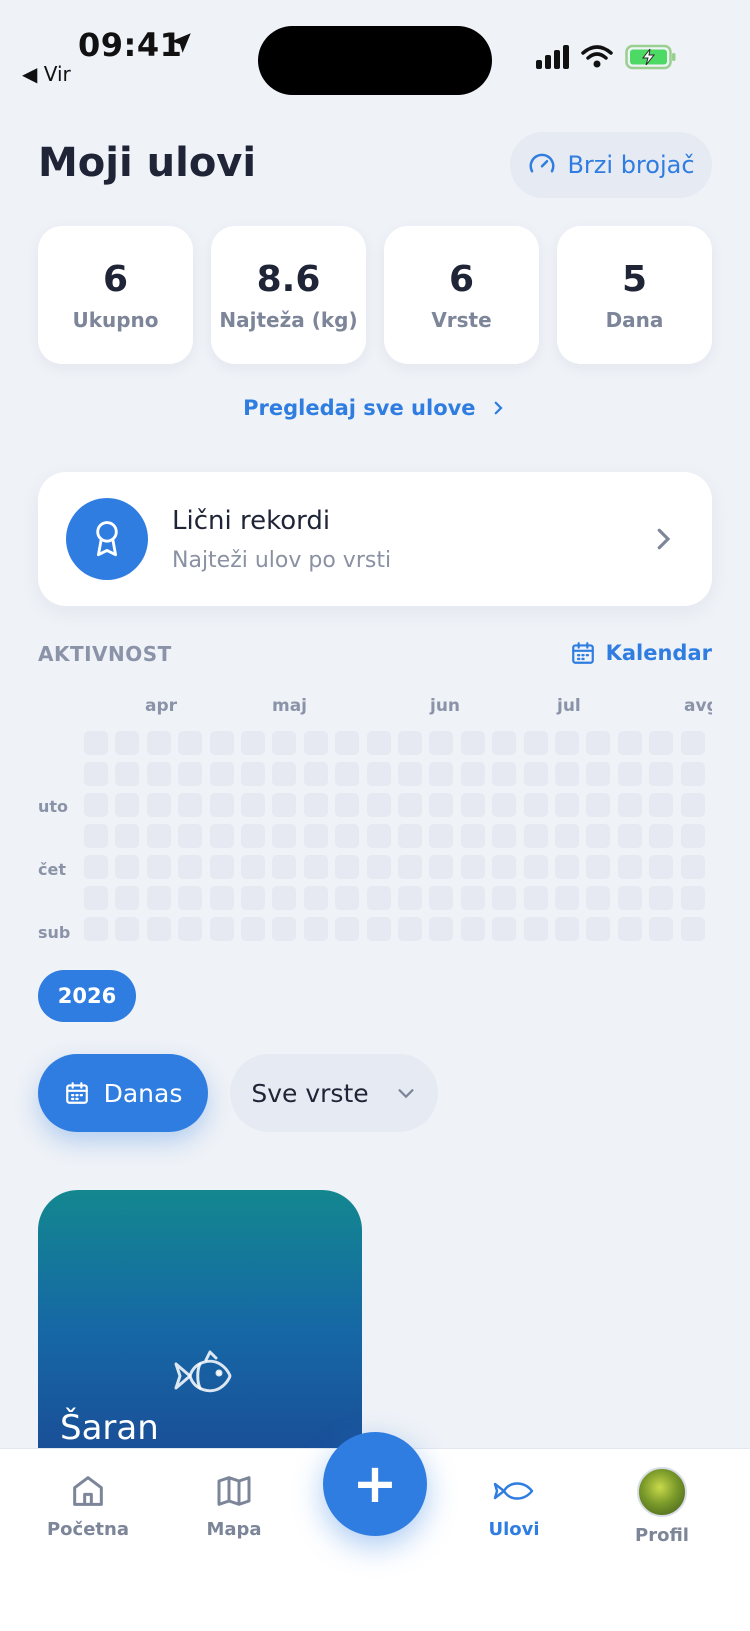  Describe the element at coordinates (445, 706) in the screenshot. I see `month-label: jun` at that location.